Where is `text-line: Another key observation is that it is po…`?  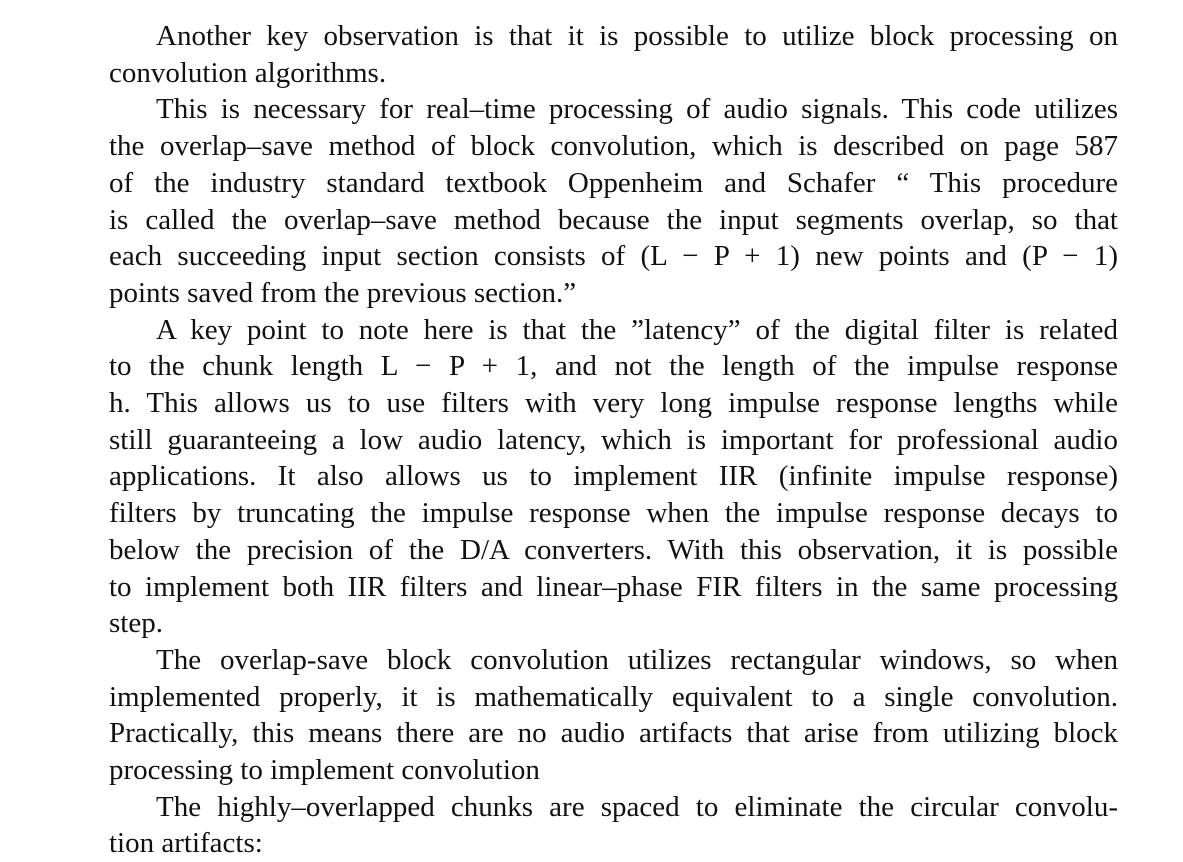 text-line: Another key observation is that it is po… is located at coordinates (637, 36).